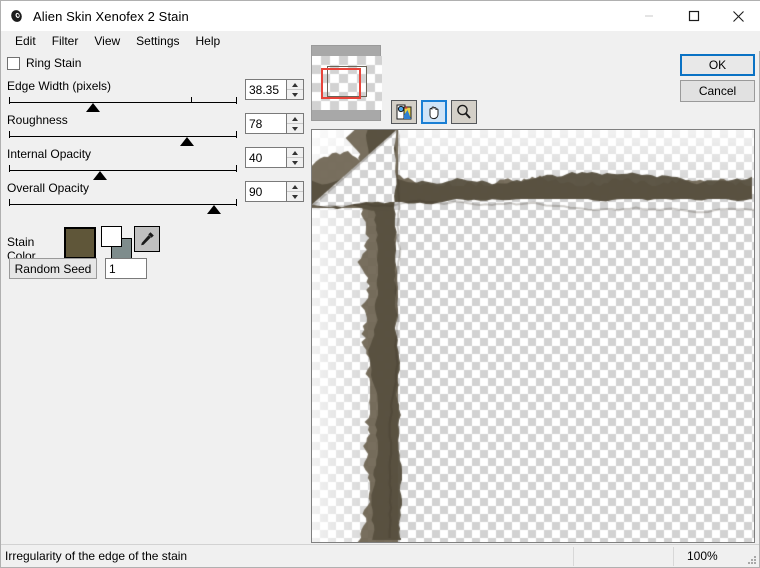 This screenshot has width=760, height=568. What do you see at coordinates (266, 191) in the screenshot?
I see `input-overall-opacity` at bounding box center [266, 191].